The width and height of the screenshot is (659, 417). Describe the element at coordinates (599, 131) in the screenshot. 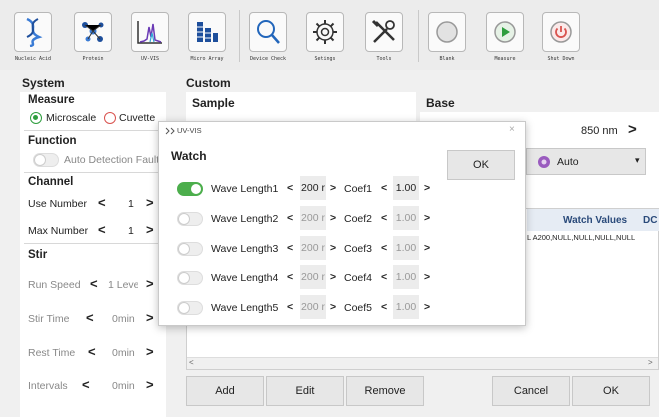

I see `base-wavelength-value: 850 nm` at that location.